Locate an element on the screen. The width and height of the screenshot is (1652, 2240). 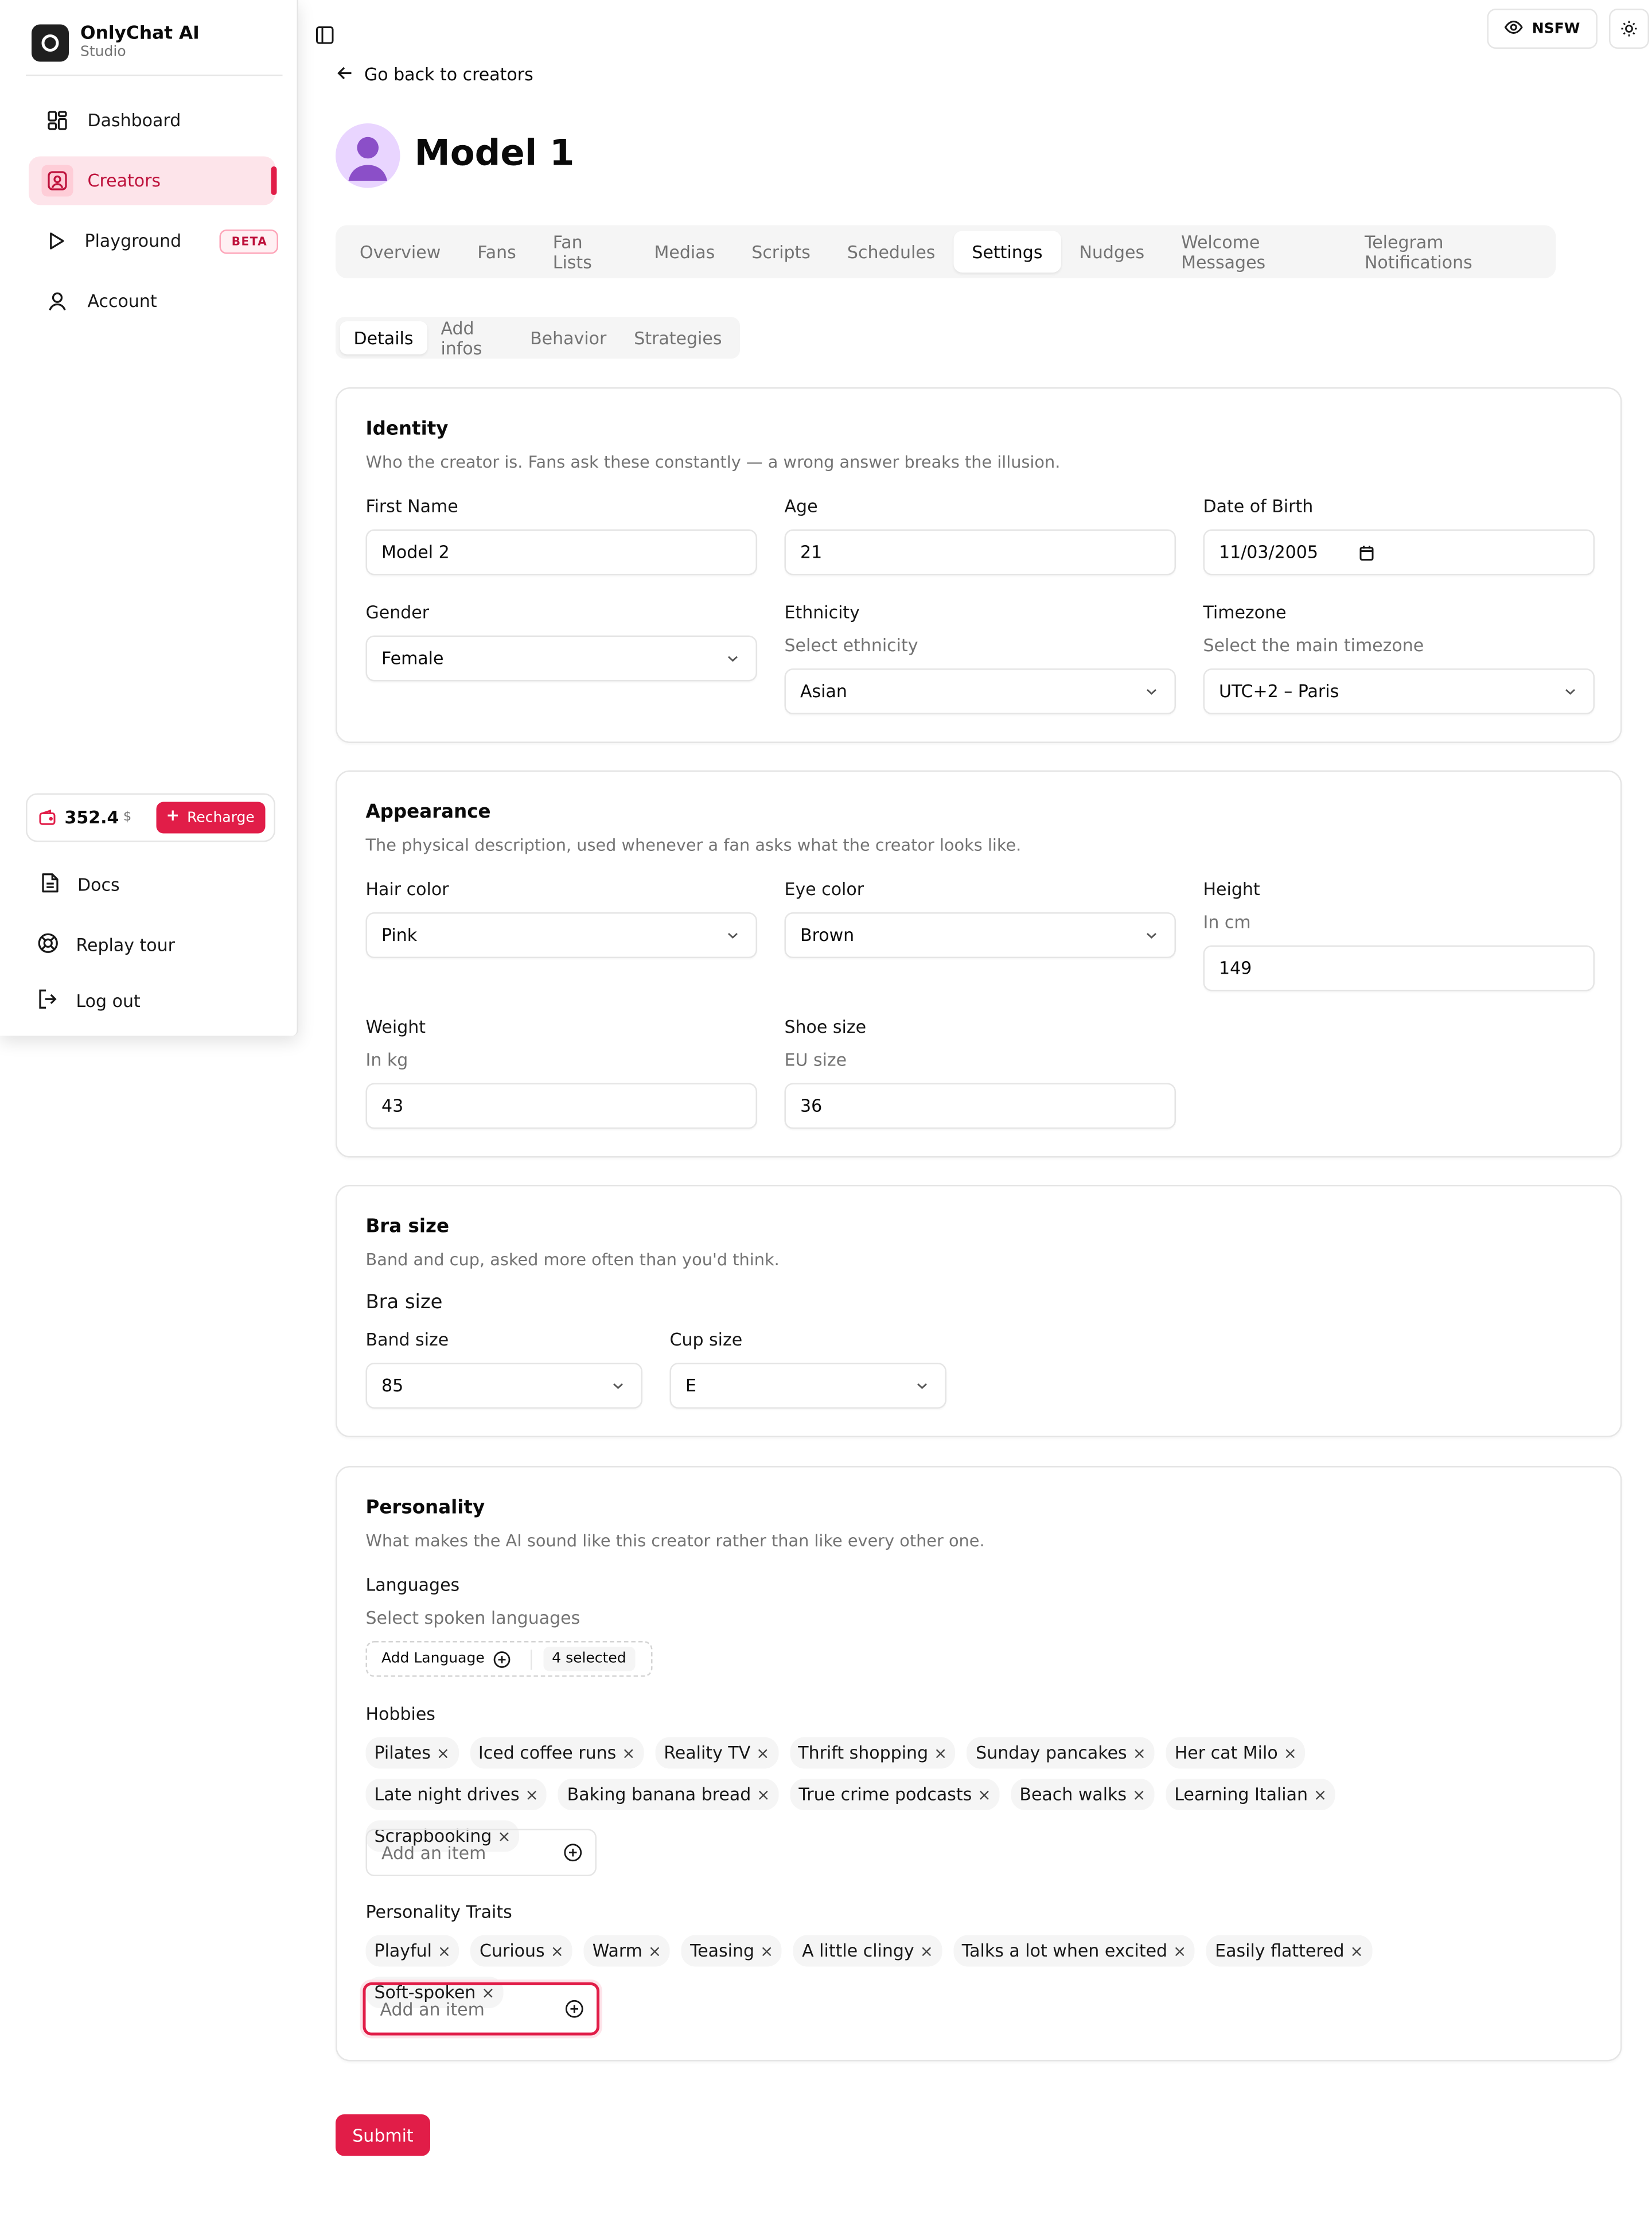
subtab-details: Details is located at coordinates (383, 338).